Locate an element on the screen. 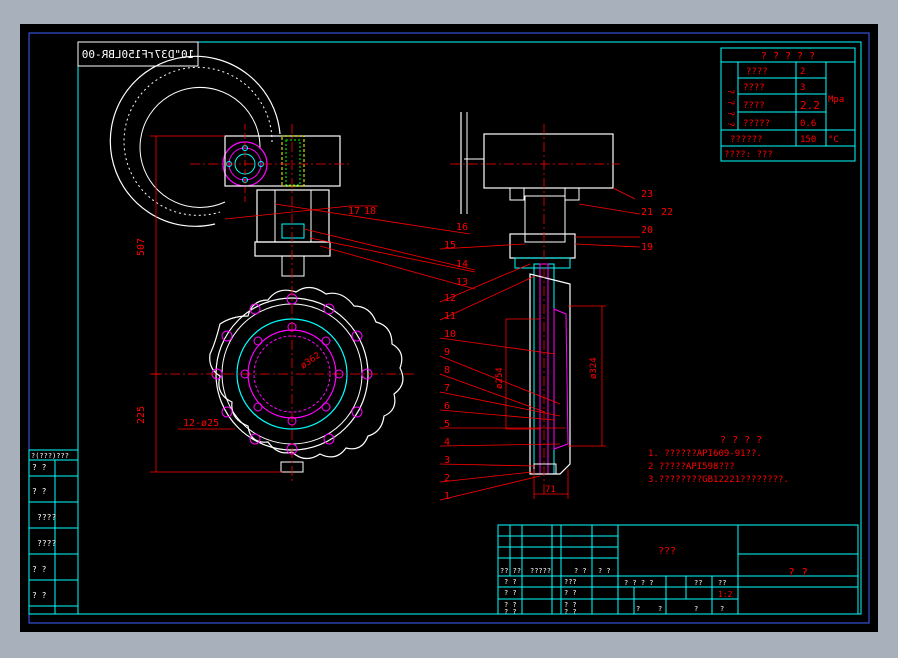 This screenshot has width=898, height=658. worm-gear is located at coordinates (293, 162).